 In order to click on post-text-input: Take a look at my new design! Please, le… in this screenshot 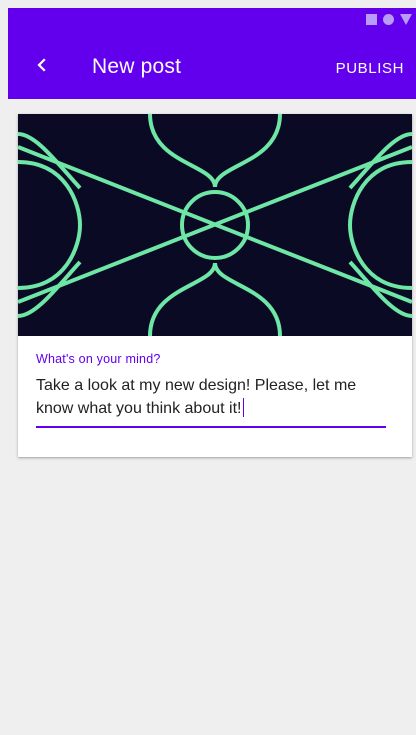, I will do `click(211, 397)`.